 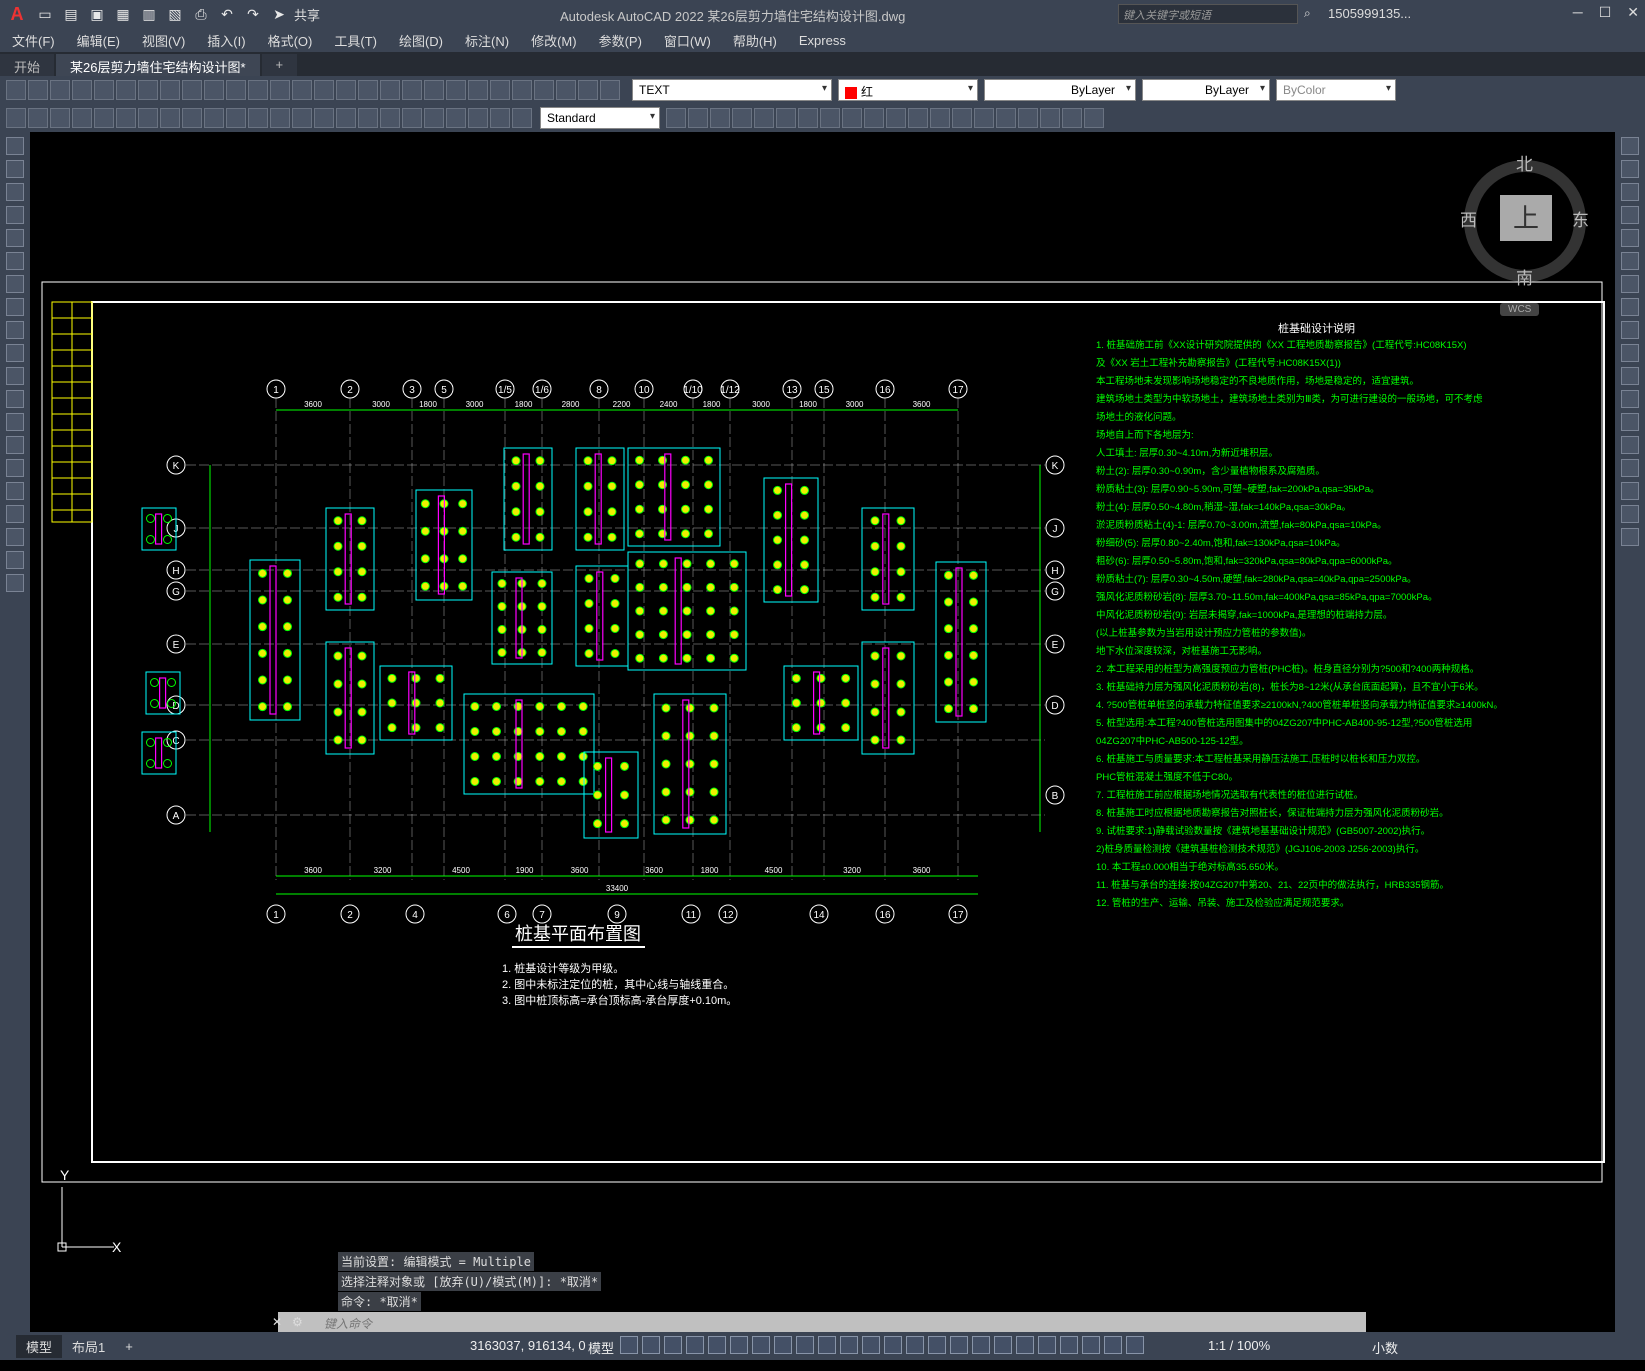 What do you see at coordinates (33, 40) in the screenshot?
I see `menu-item-0: 文件(F)` at bounding box center [33, 40].